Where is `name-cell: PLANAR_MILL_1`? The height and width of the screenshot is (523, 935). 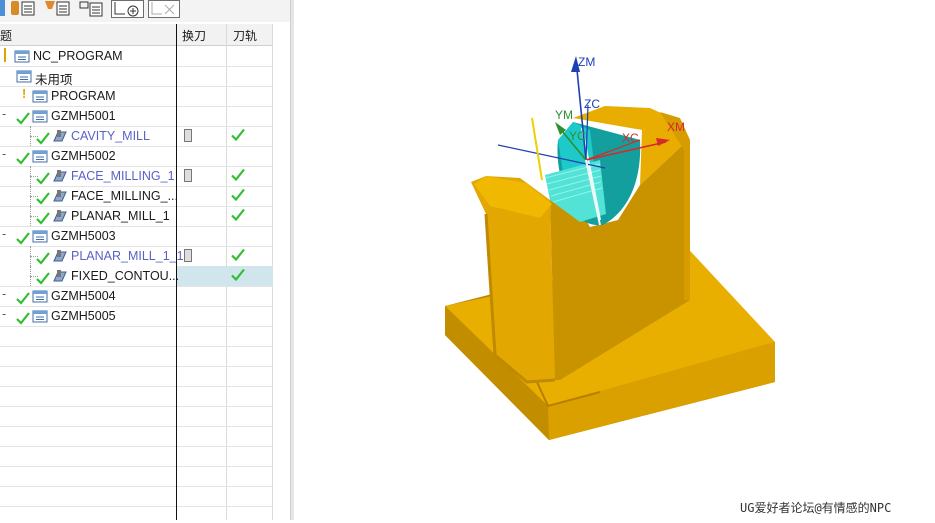
name-cell: PLANAR_MILL_1 is located at coordinates (88, 216).